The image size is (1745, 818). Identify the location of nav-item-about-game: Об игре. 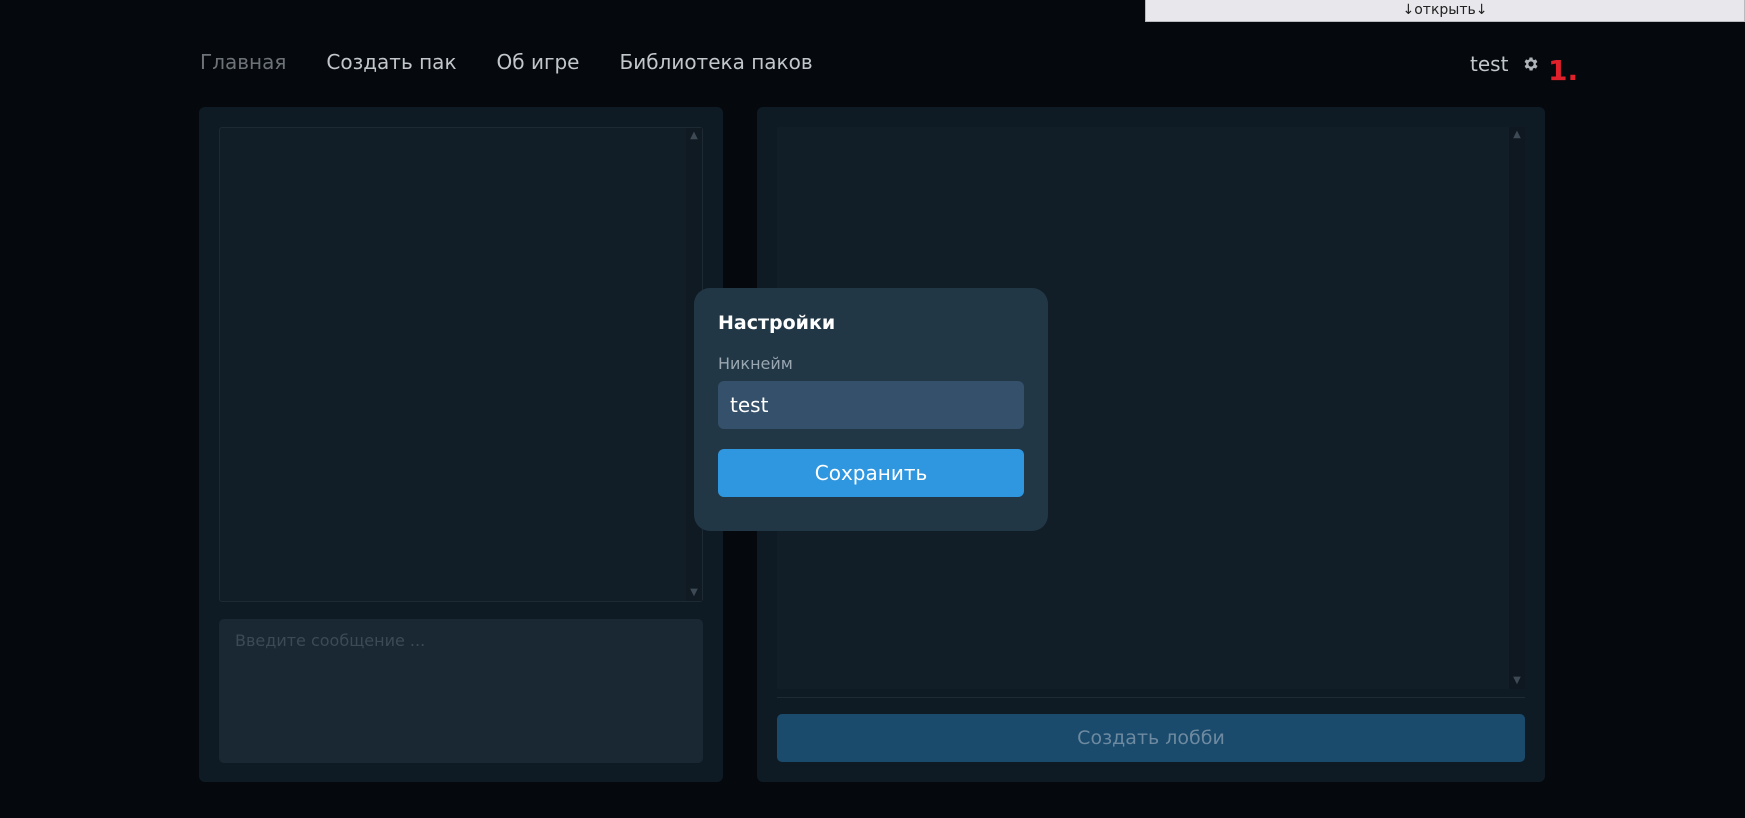
(538, 62).